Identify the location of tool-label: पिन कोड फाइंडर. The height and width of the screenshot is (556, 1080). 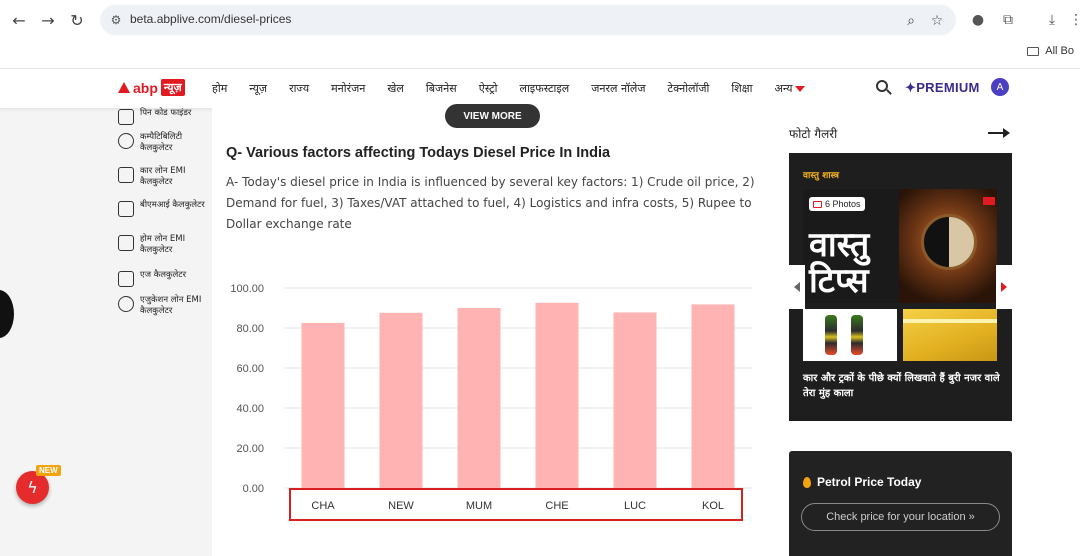
(166, 113).